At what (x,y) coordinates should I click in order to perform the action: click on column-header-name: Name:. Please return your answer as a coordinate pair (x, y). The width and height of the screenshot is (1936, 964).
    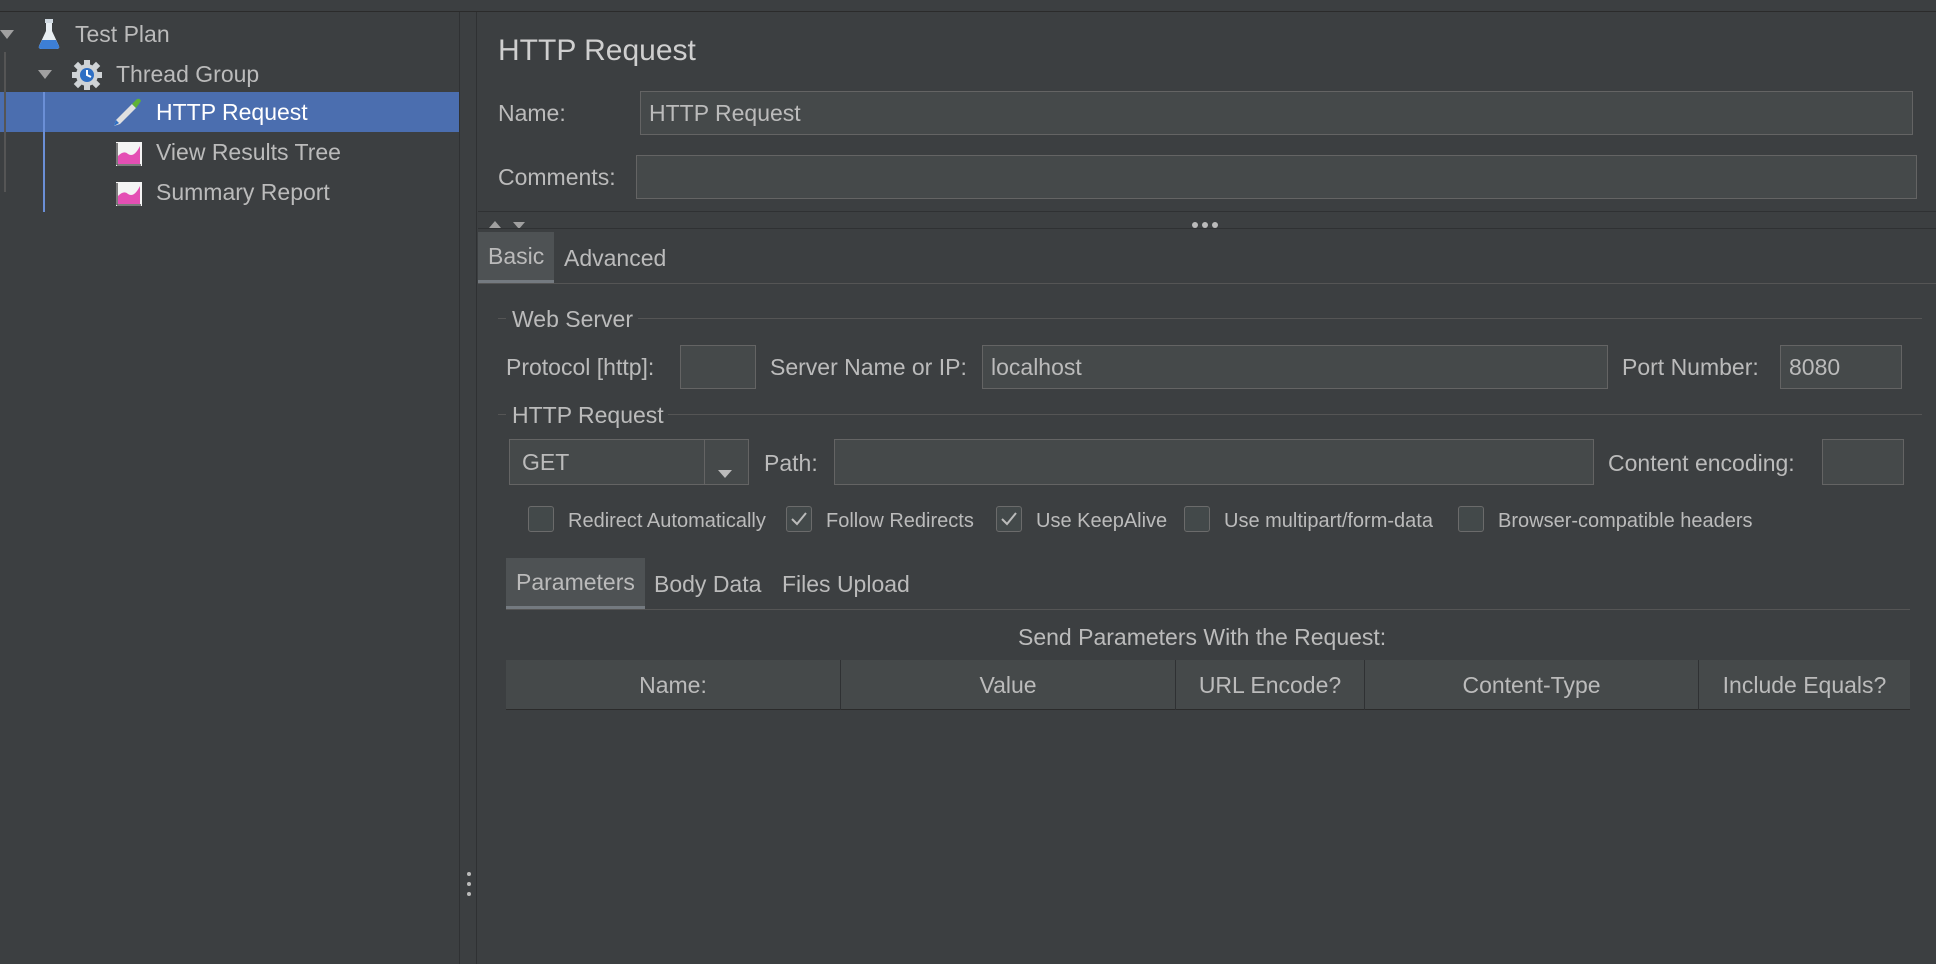
    Looking at the image, I should click on (673, 685).